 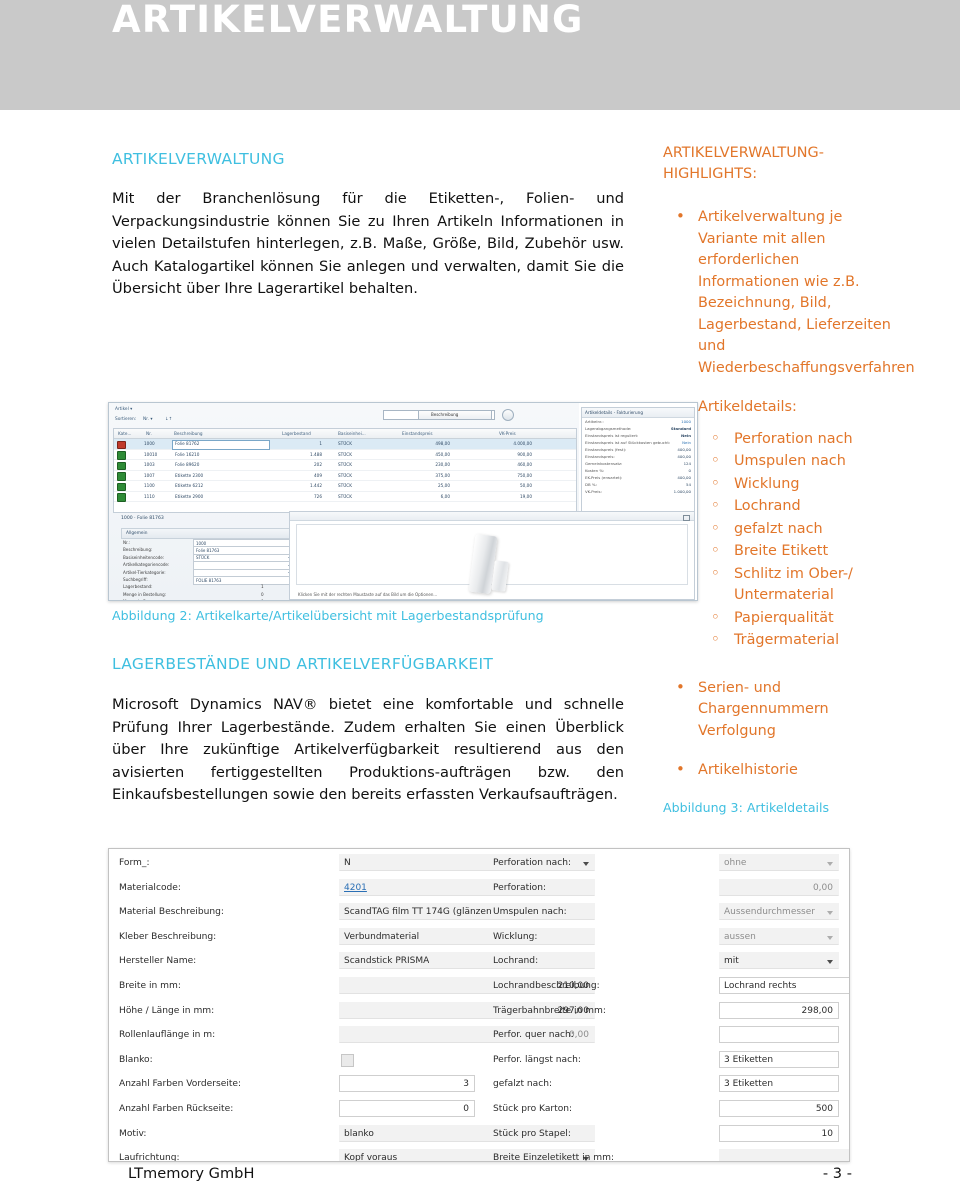 What do you see at coordinates (136, 1059) in the screenshot?
I see `label-blanko: Blanko:` at bounding box center [136, 1059].